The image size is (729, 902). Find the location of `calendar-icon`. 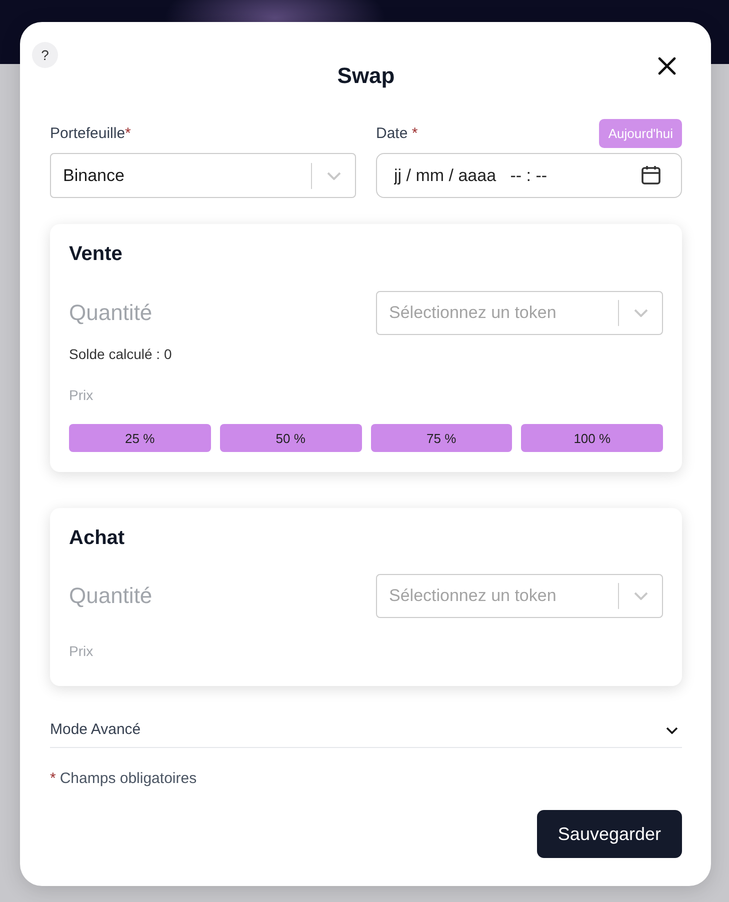

calendar-icon is located at coordinates (651, 175).